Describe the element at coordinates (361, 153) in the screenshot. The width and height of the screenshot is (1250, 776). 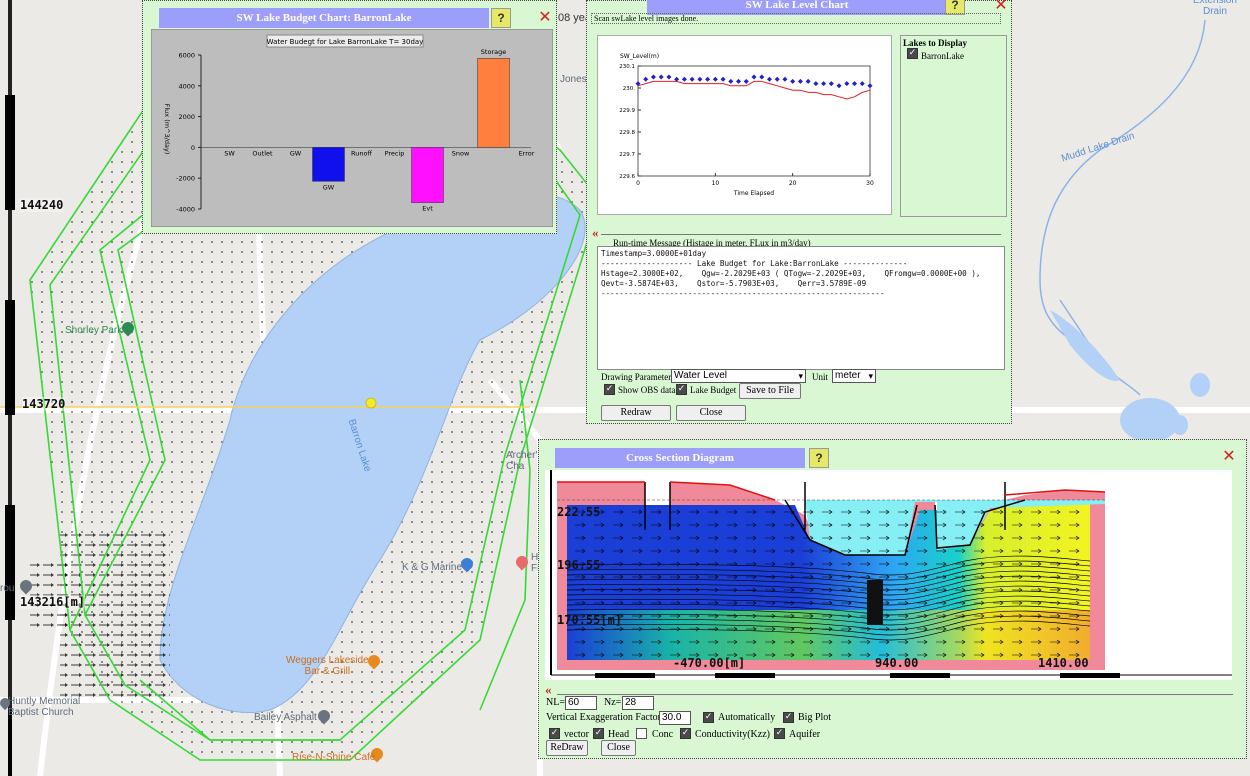
I see `budget-category-label: Runoff` at that location.